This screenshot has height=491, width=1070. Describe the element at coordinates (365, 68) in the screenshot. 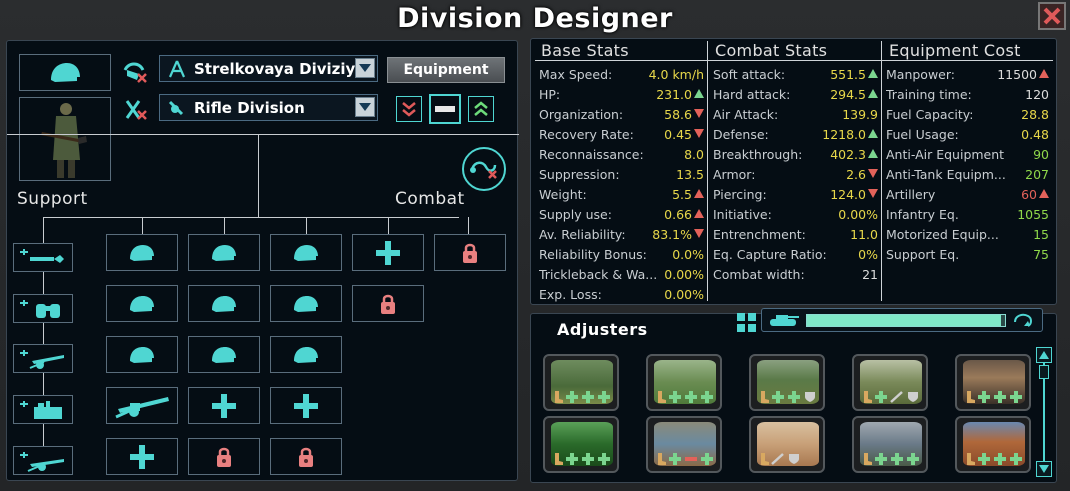

I see `template-dropdown-arrow` at that location.